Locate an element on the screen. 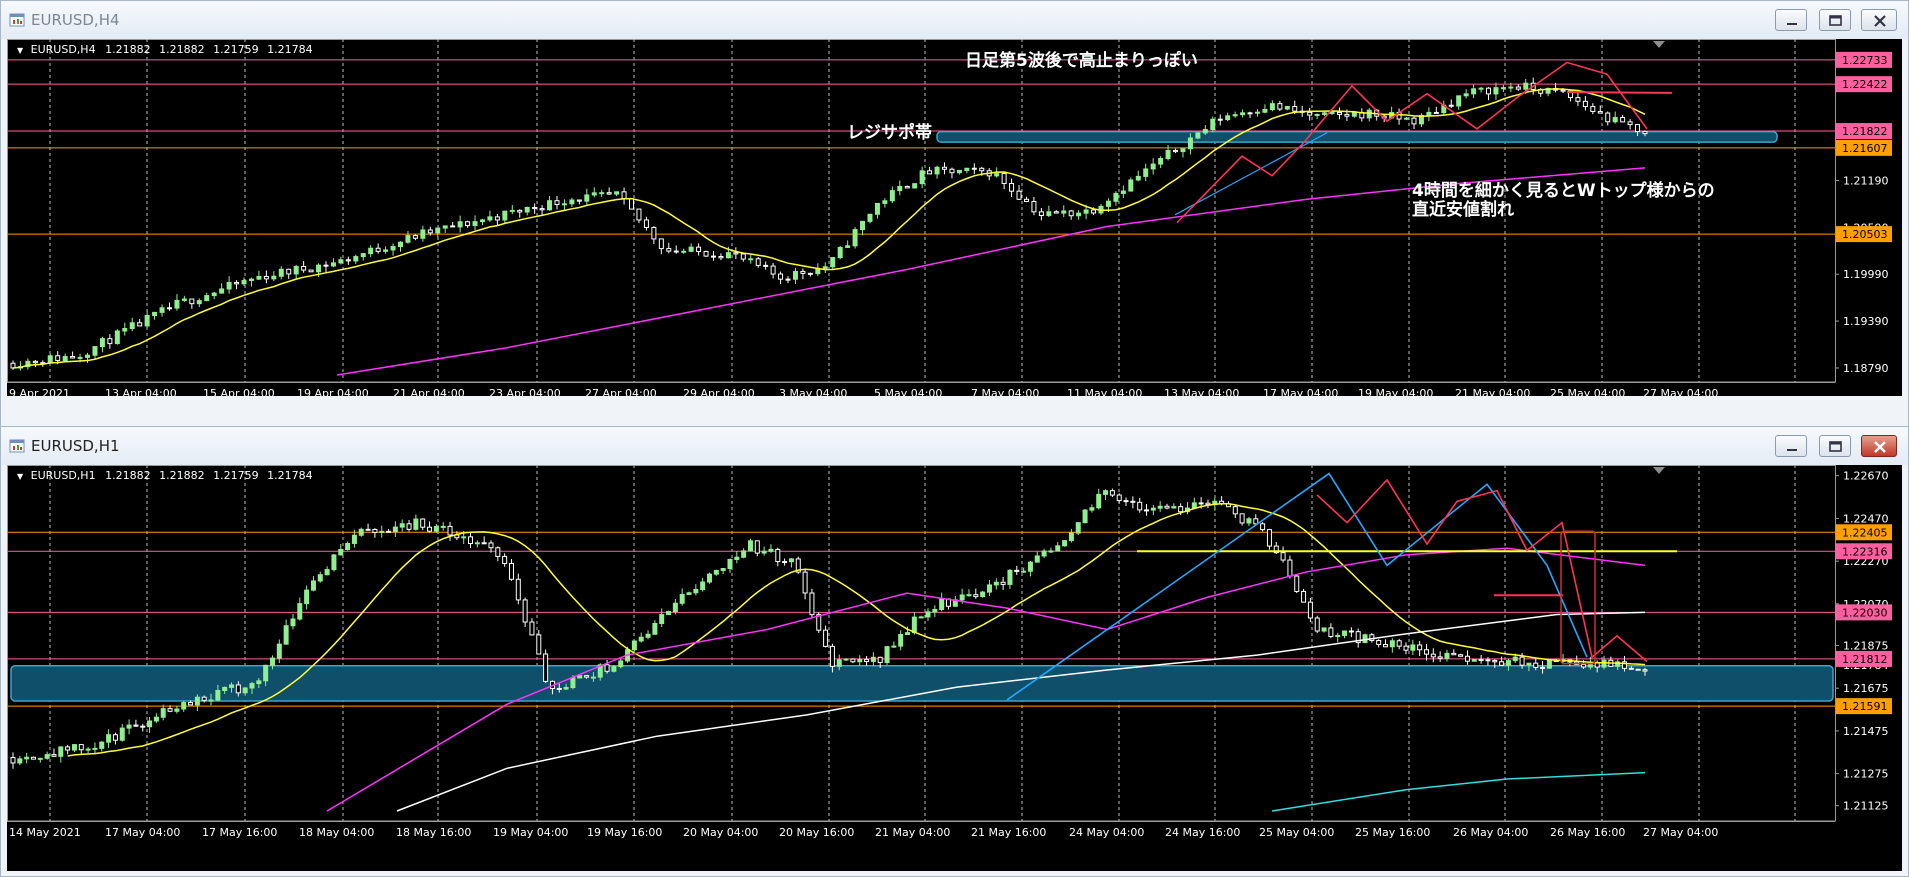  annotation-note-wtop-1: 4時間を細かく見るとWトップ様からの is located at coordinates (1563, 191).